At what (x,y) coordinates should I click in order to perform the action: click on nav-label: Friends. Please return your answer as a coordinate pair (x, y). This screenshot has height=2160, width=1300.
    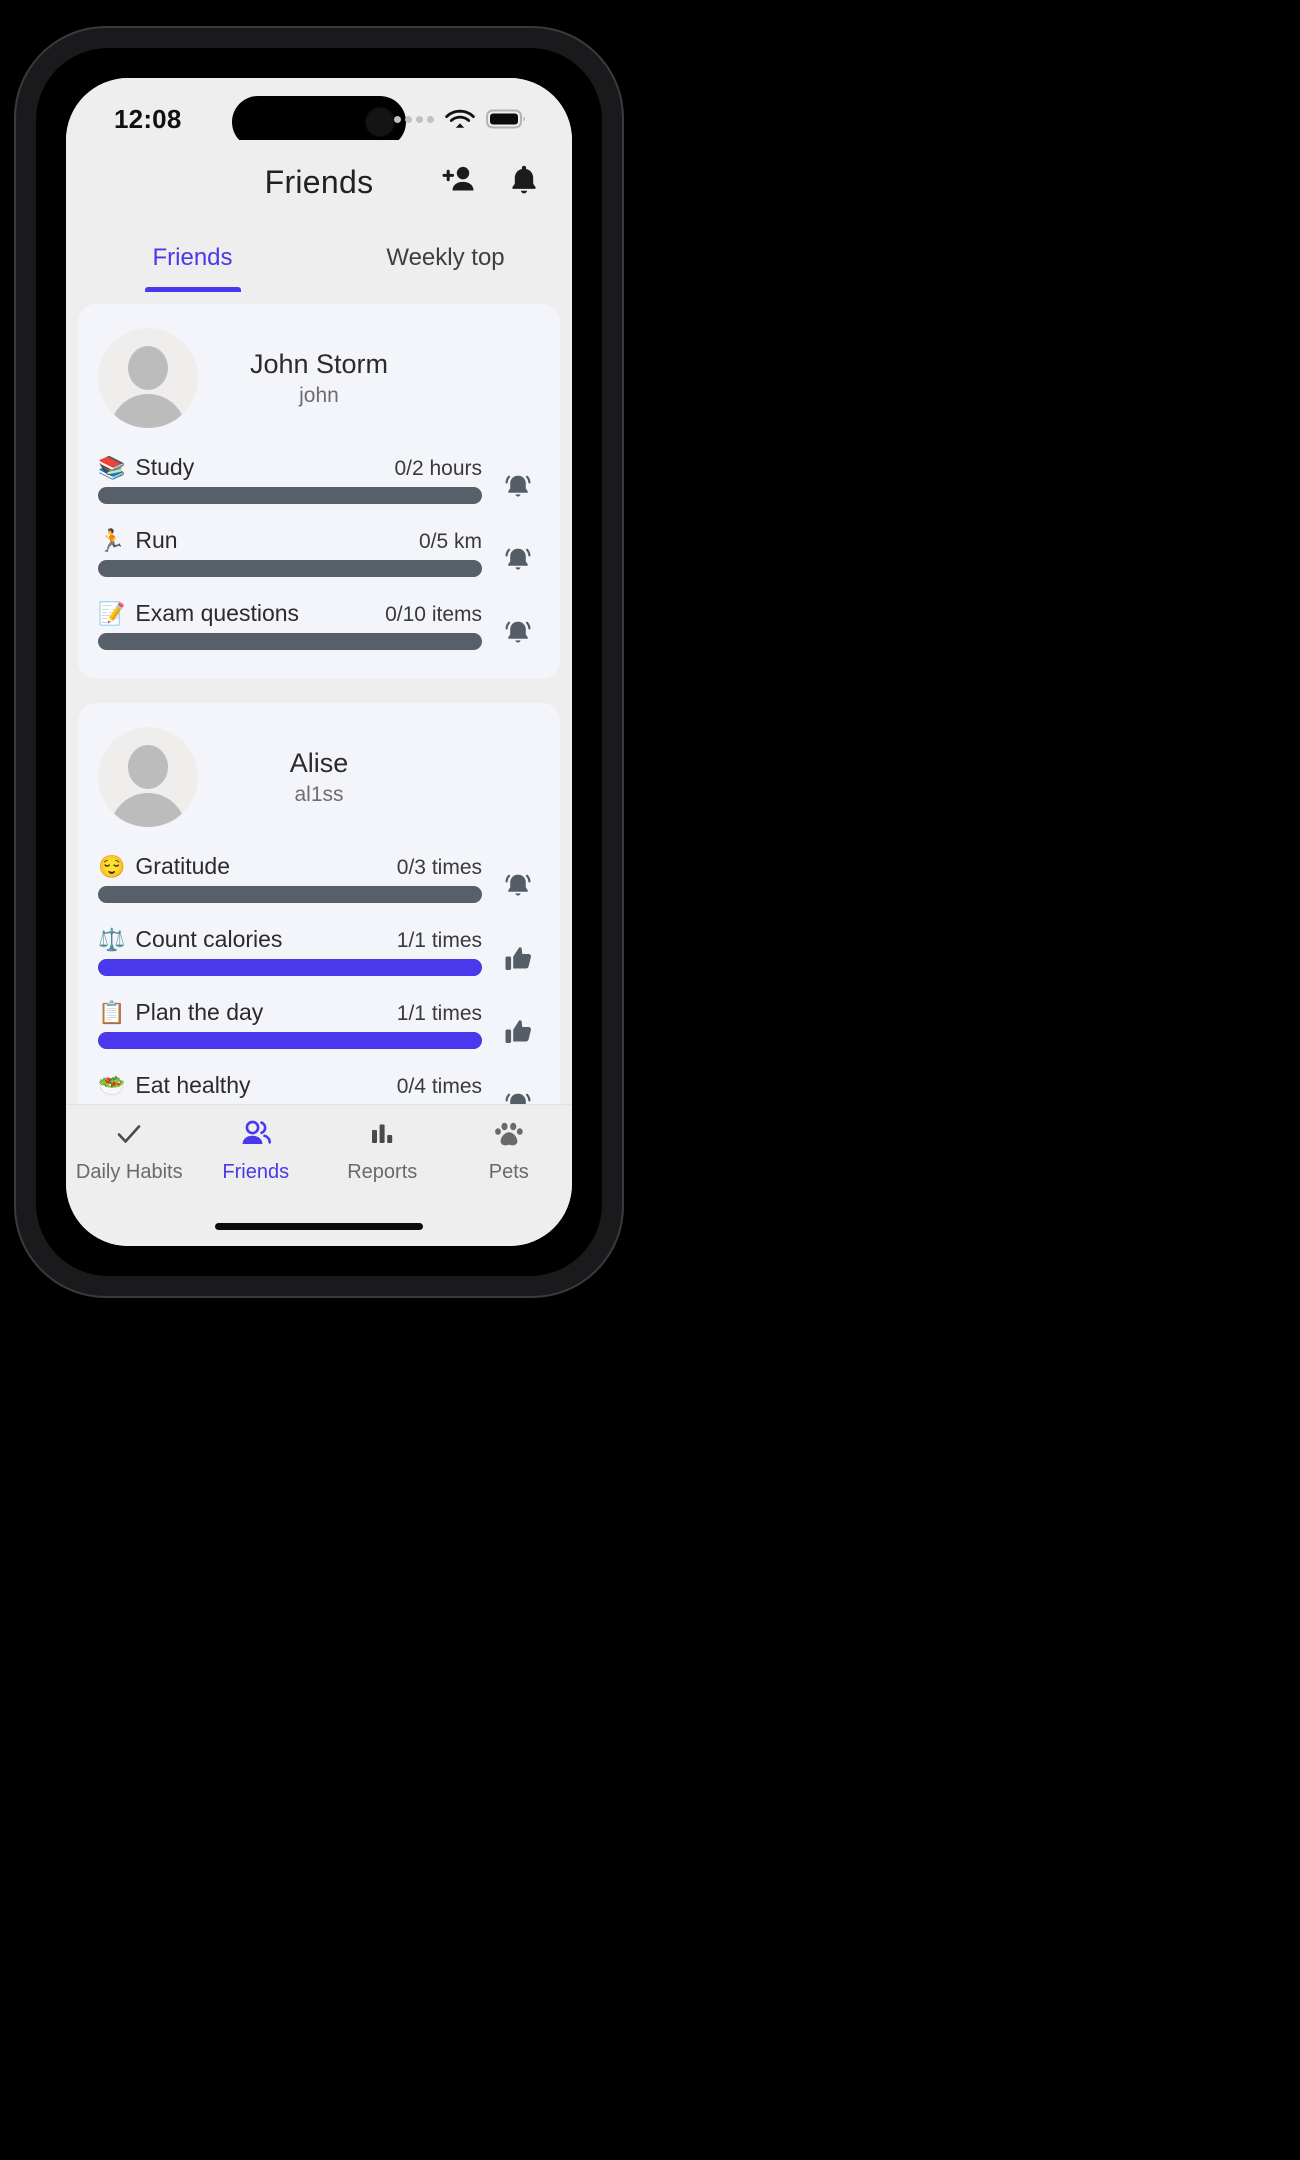
    Looking at the image, I should click on (256, 1172).